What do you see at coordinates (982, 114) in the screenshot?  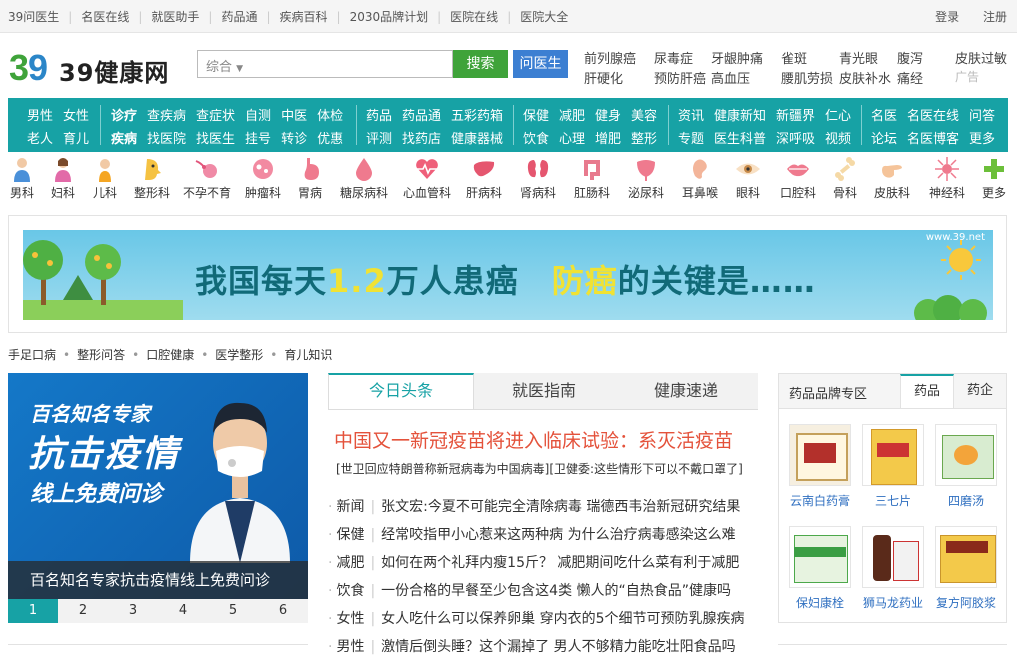 I see `nav-link: 问答` at bounding box center [982, 114].